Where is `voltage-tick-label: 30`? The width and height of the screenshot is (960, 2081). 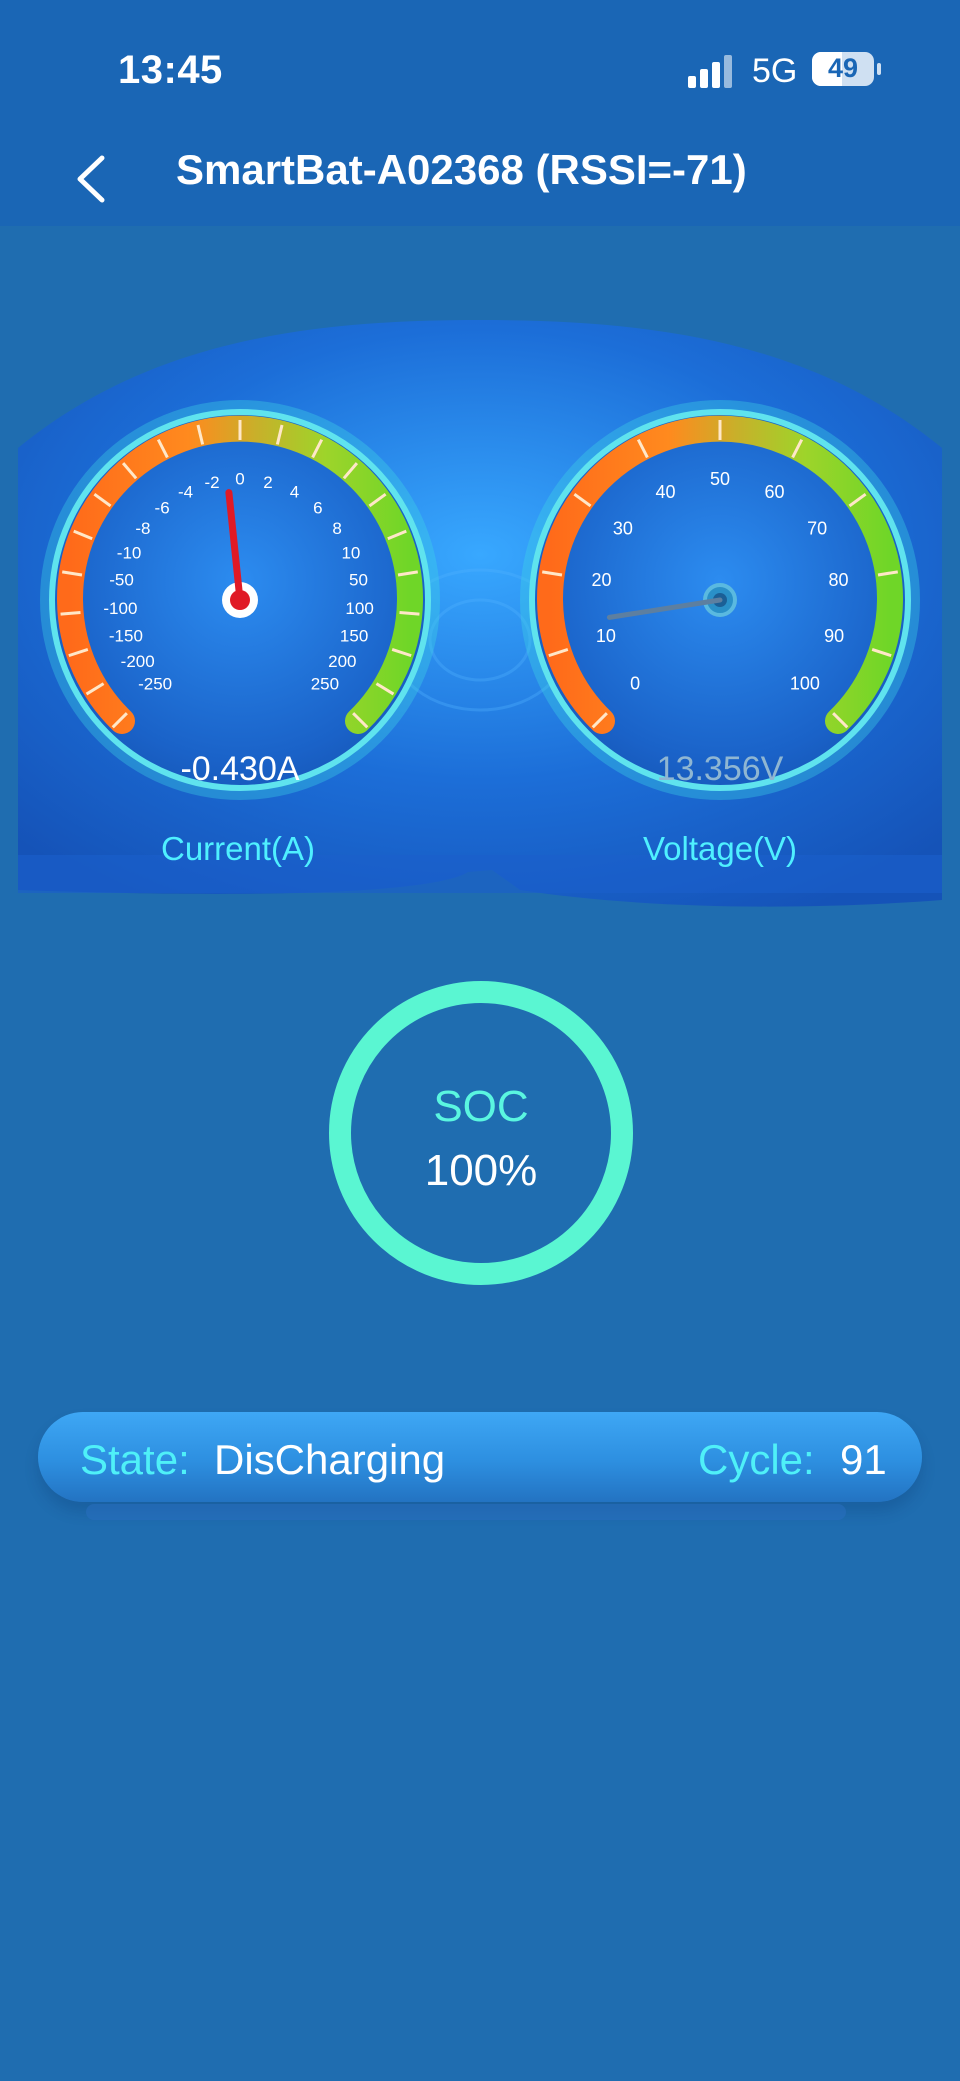
voltage-tick-label: 30 is located at coordinates (623, 528).